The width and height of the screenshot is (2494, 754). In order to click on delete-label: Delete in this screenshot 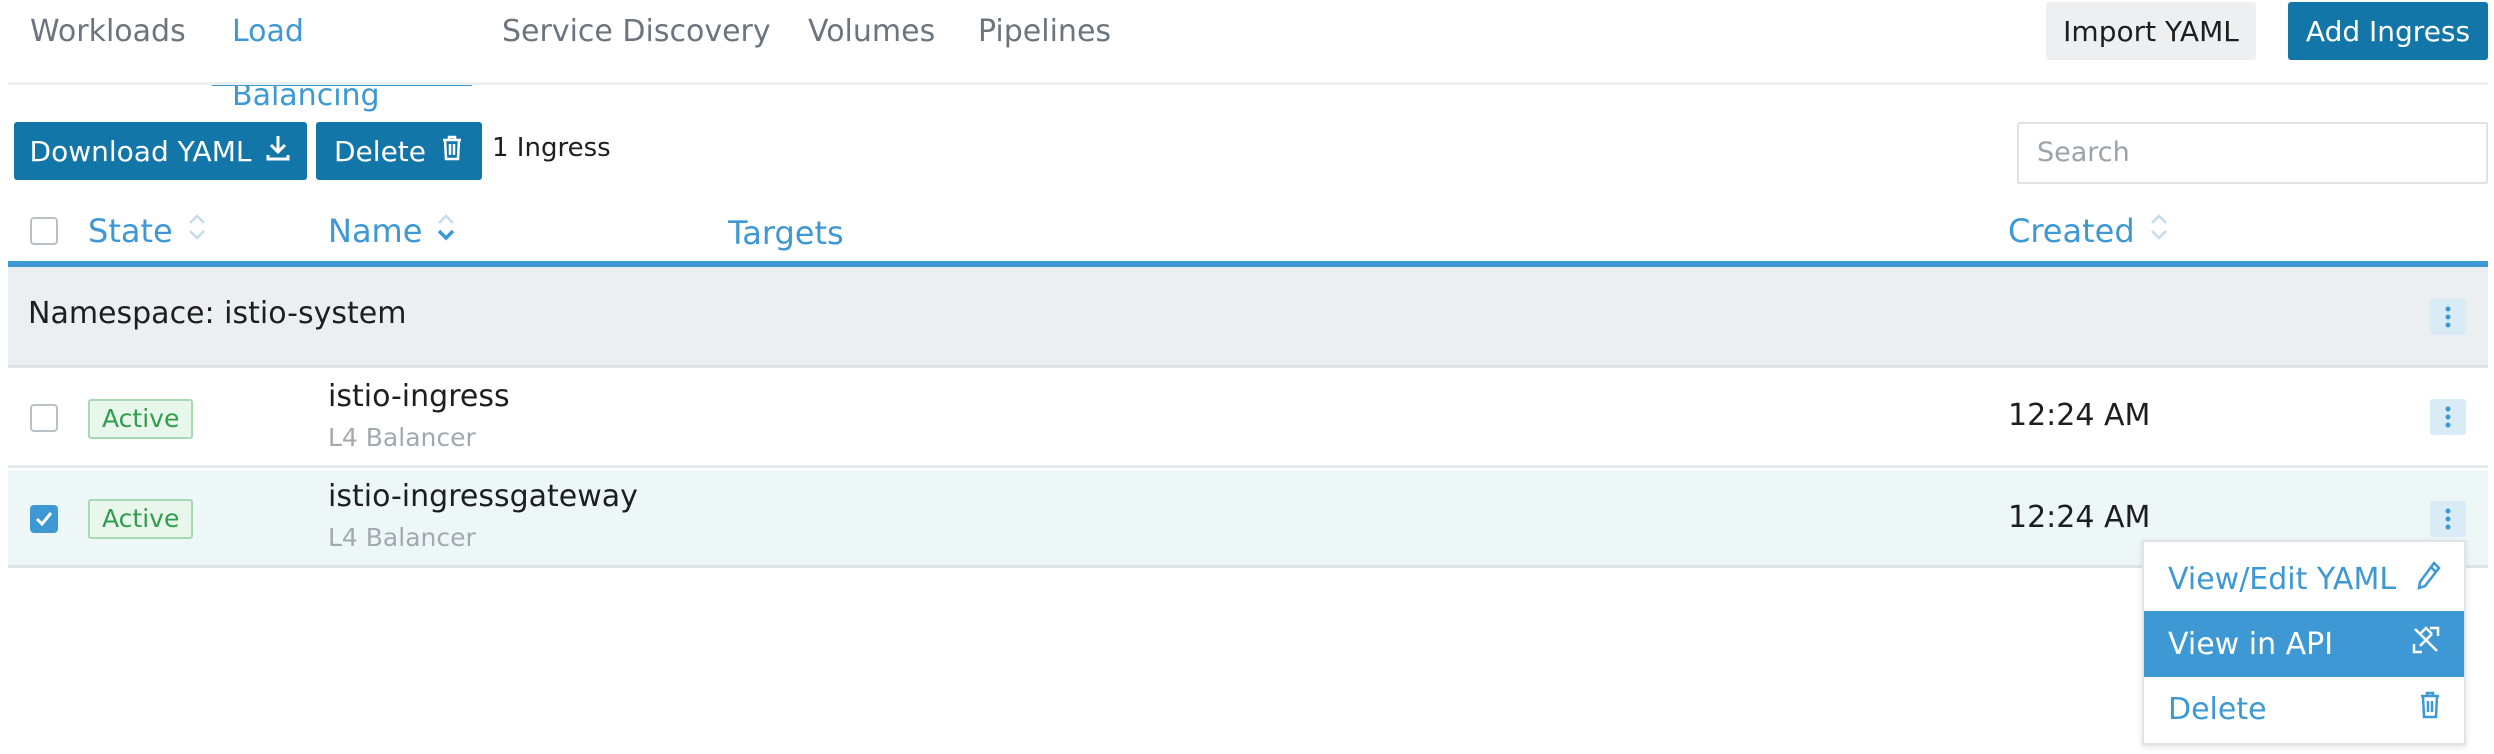, I will do `click(380, 151)`.